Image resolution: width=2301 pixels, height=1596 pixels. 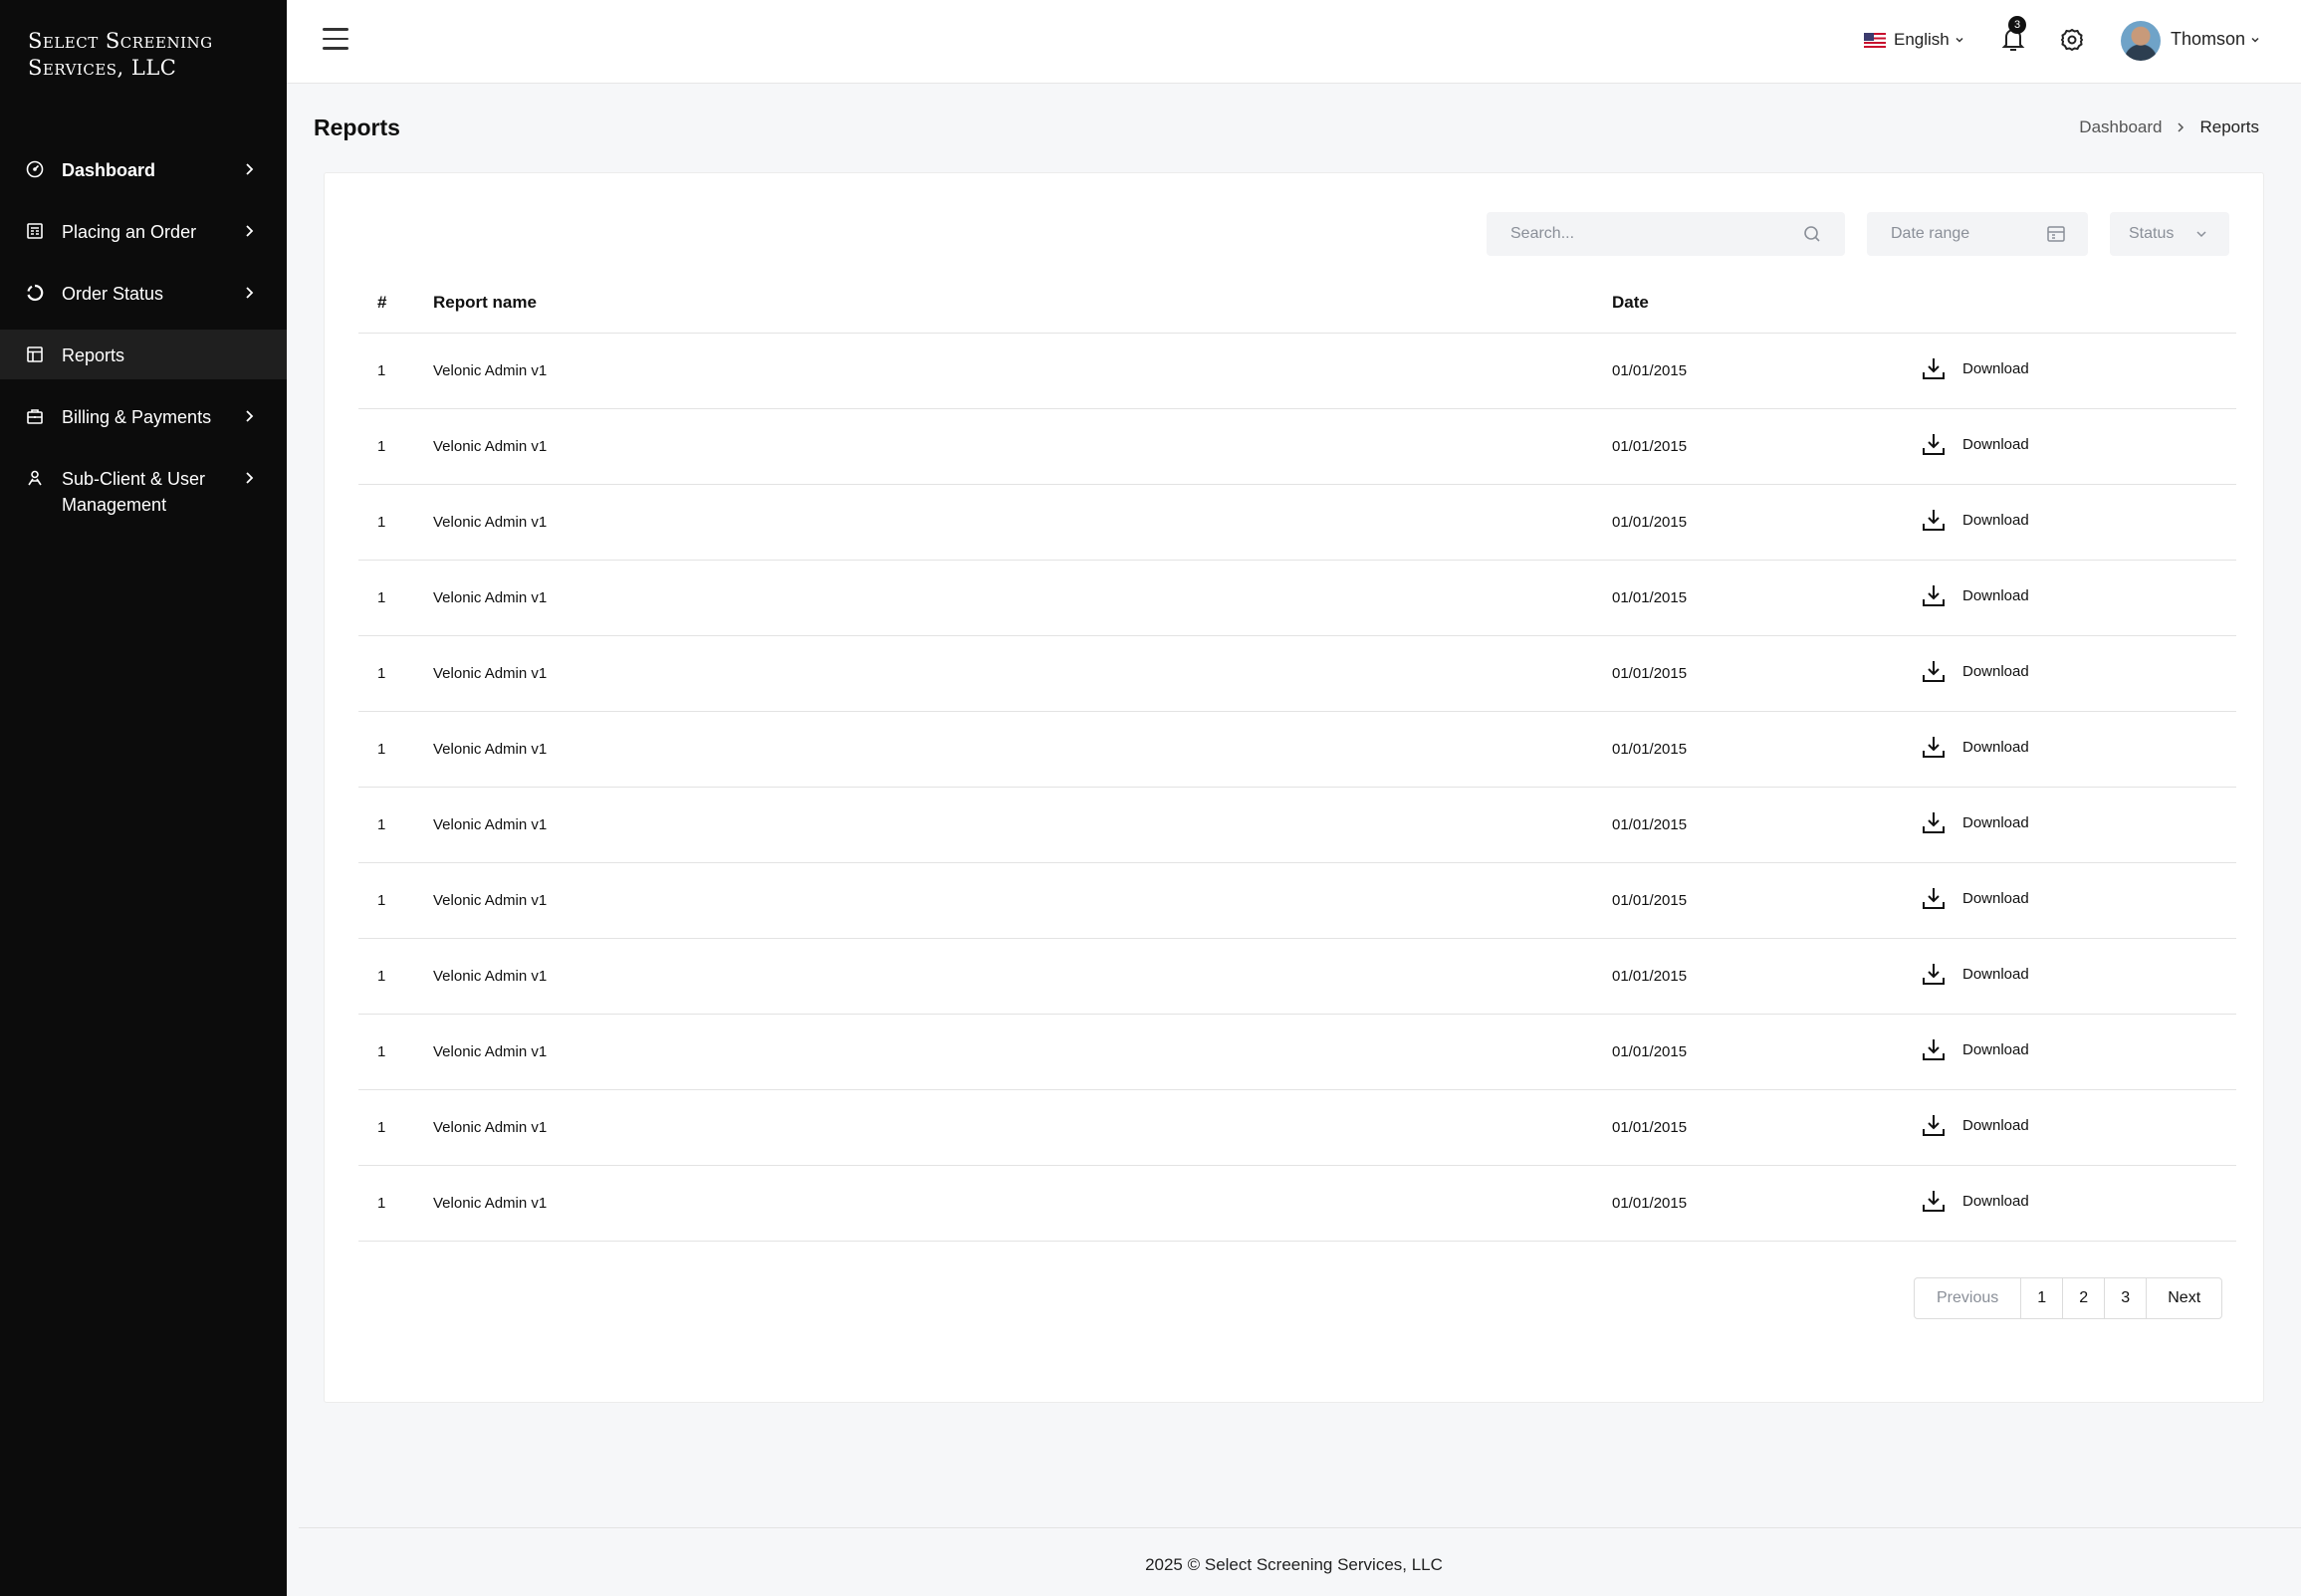 I want to click on column-header-number: #, so click(x=395, y=303).